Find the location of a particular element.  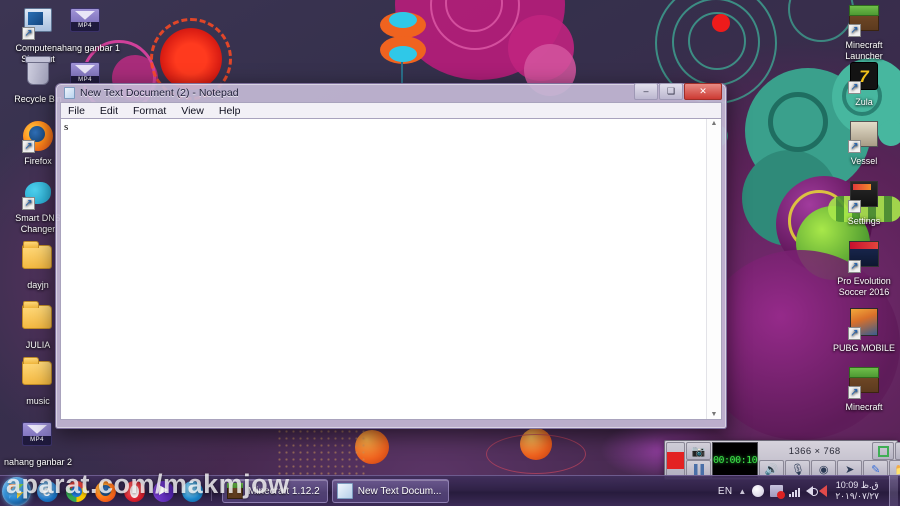

recording-timer-value: 00:00:10 is located at coordinates (735, 460).